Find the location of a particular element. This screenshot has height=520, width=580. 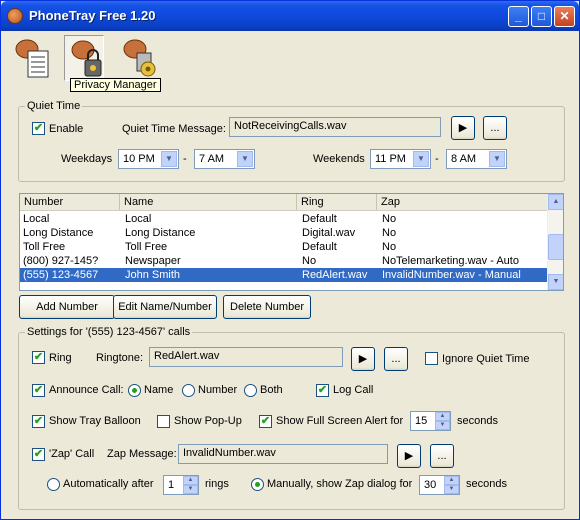

play-zap-message-button: ▶ is located at coordinates (409, 456).